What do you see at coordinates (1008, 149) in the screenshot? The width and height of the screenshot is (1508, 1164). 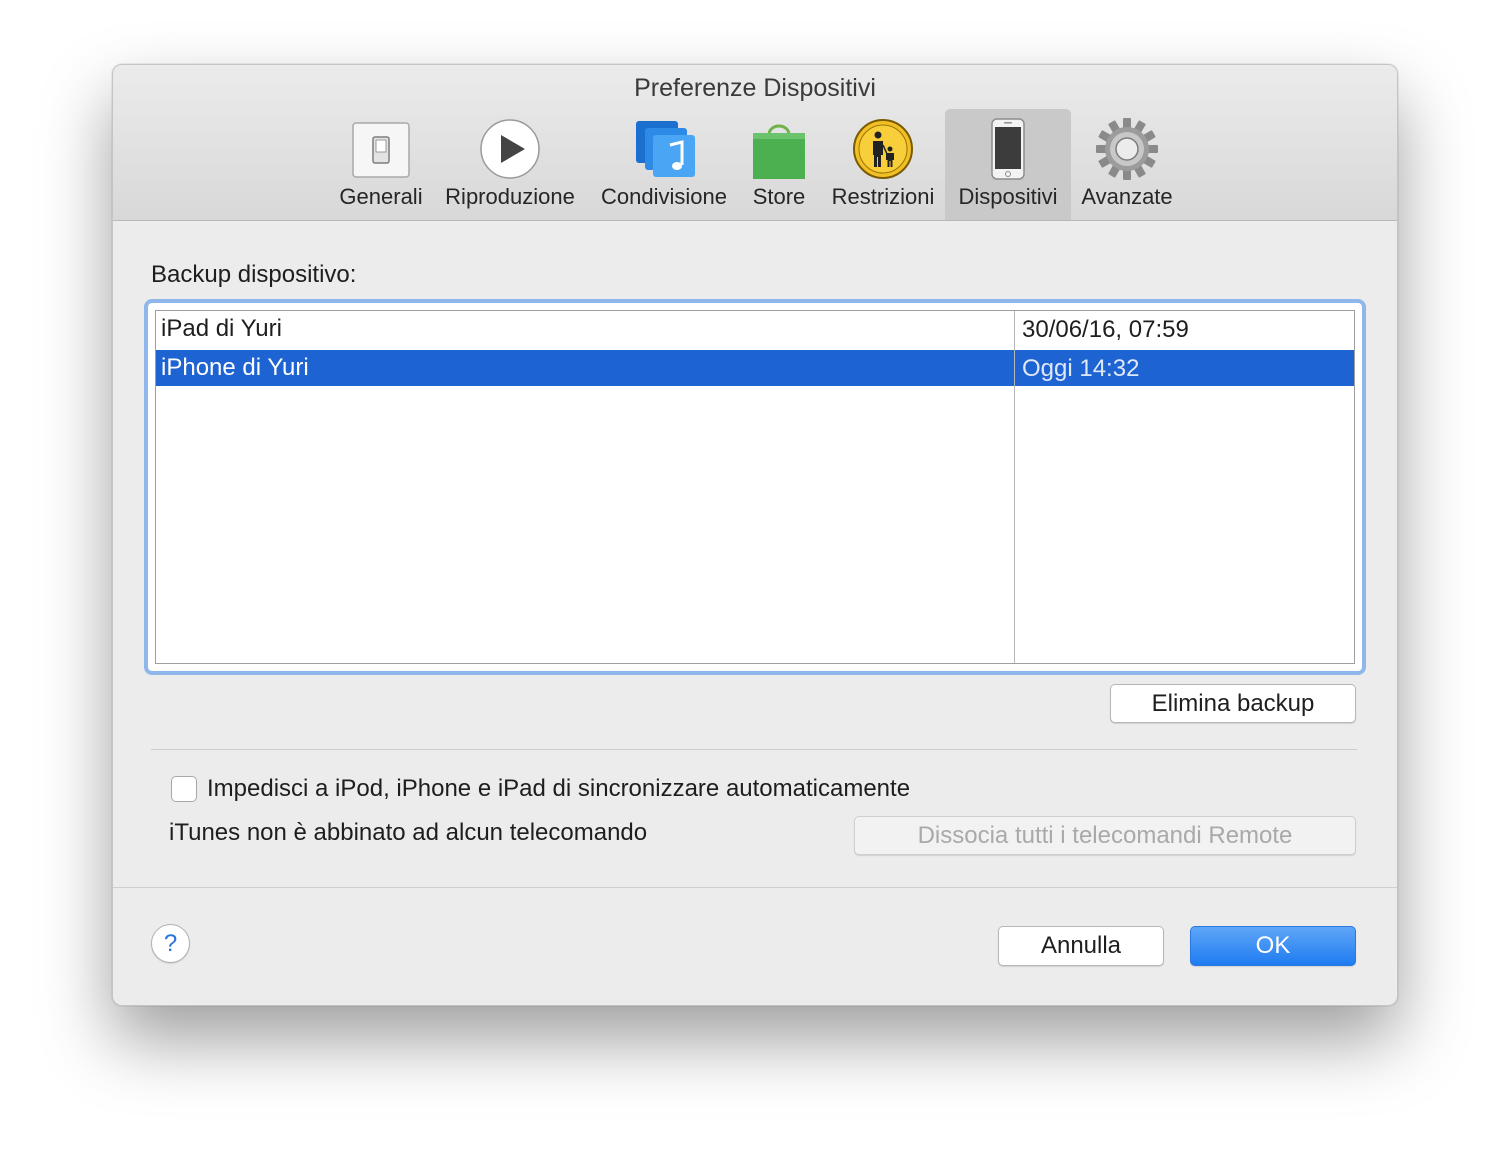 I see `iphone-icon` at bounding box center [1008, 149].